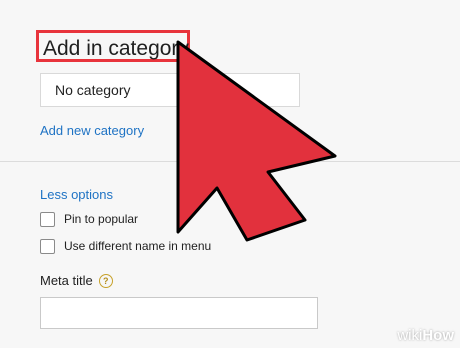  Describe the element at coordinates (47, 219) in the screenshot. I see `pin-to-popular-checkbox` at that location.